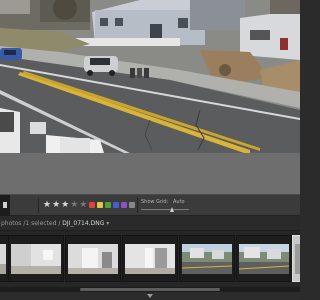  I want to click on color-label-red, so click(92, 205).